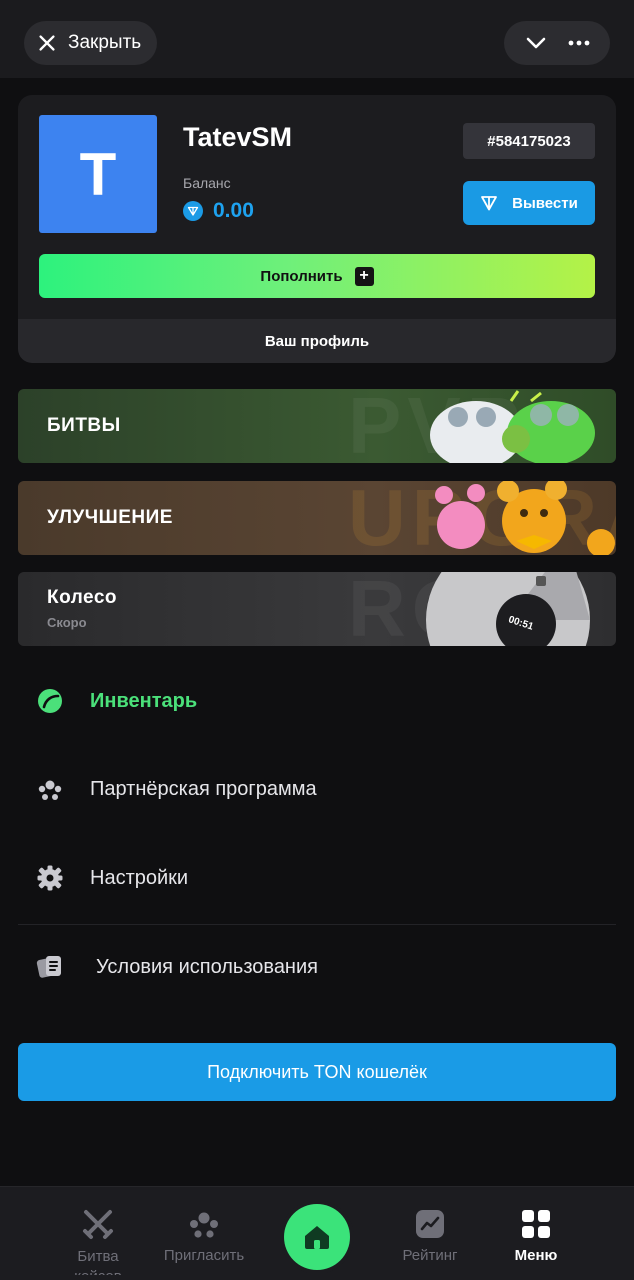 This screenshot has width=634, height=1280. I want to click on swords-icon, so click(98, 1224).